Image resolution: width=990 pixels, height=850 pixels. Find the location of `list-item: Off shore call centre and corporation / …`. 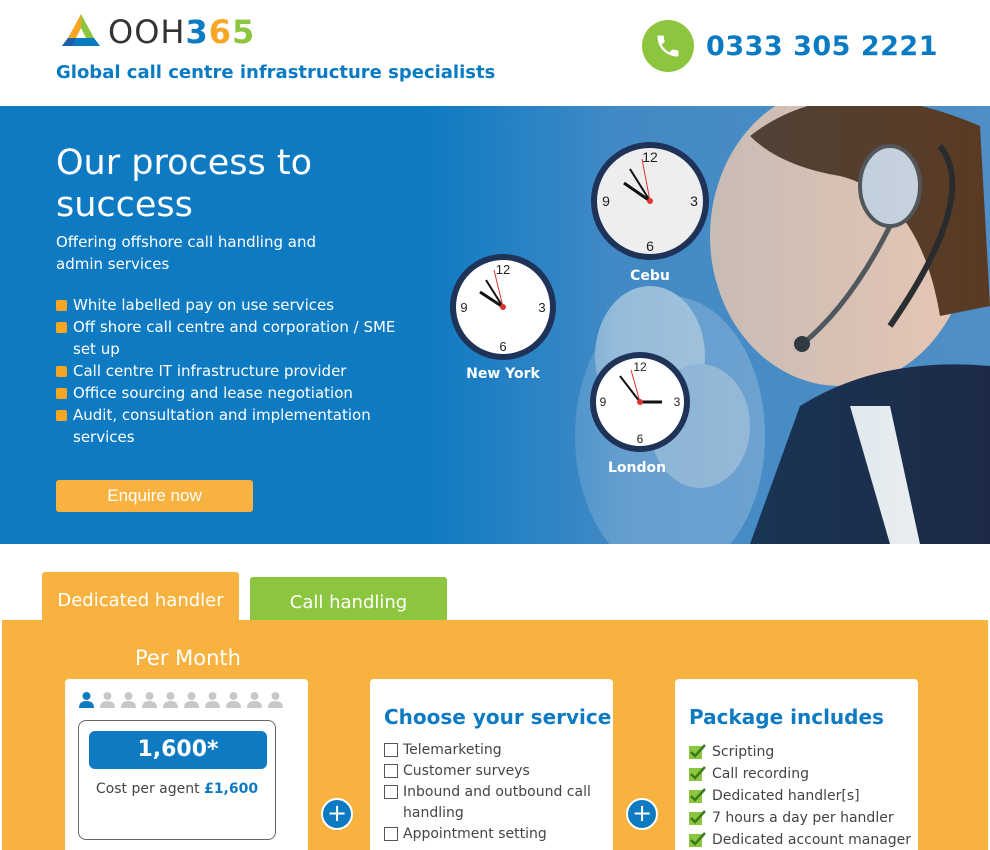

list-item: Off shore call centre and corporation / … is located at coordinates (236, 338).